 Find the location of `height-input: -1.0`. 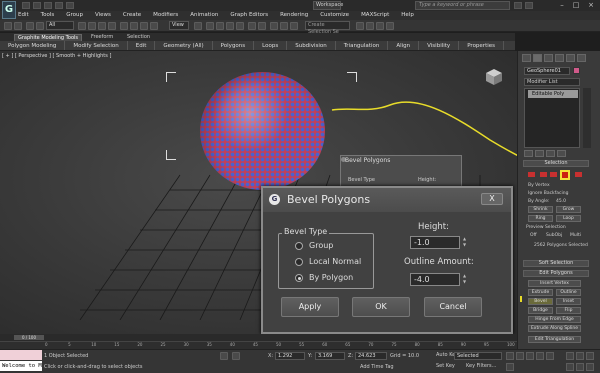

height-input: -1.0 is located at coordinates (435, 242).